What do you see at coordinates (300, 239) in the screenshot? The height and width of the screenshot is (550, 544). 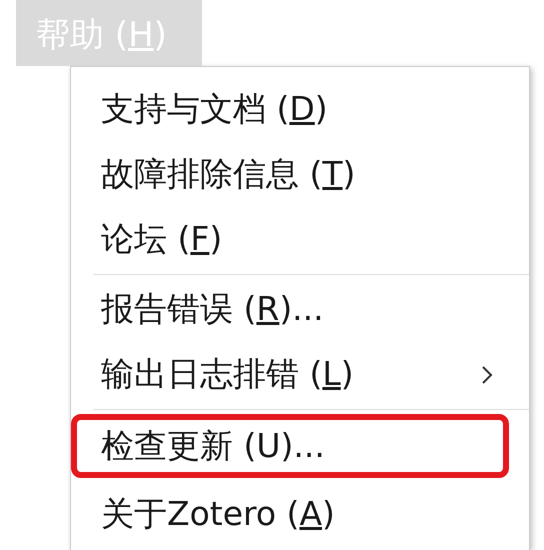 I see `menu-item: 论坛 (F)` at bounding box center [300, 239].